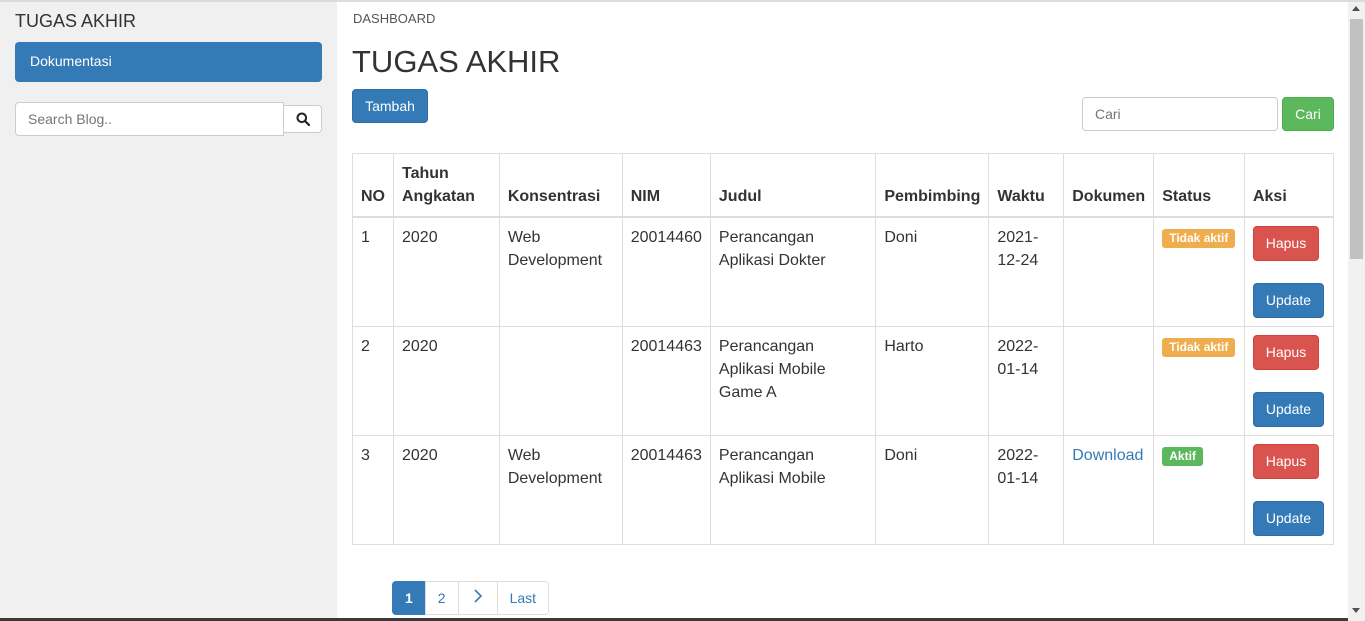  What do you see at coordinates (932, 381) in the screenshot?
I see `cell-pembimbing: Harto` at bounding box center [932, 381].